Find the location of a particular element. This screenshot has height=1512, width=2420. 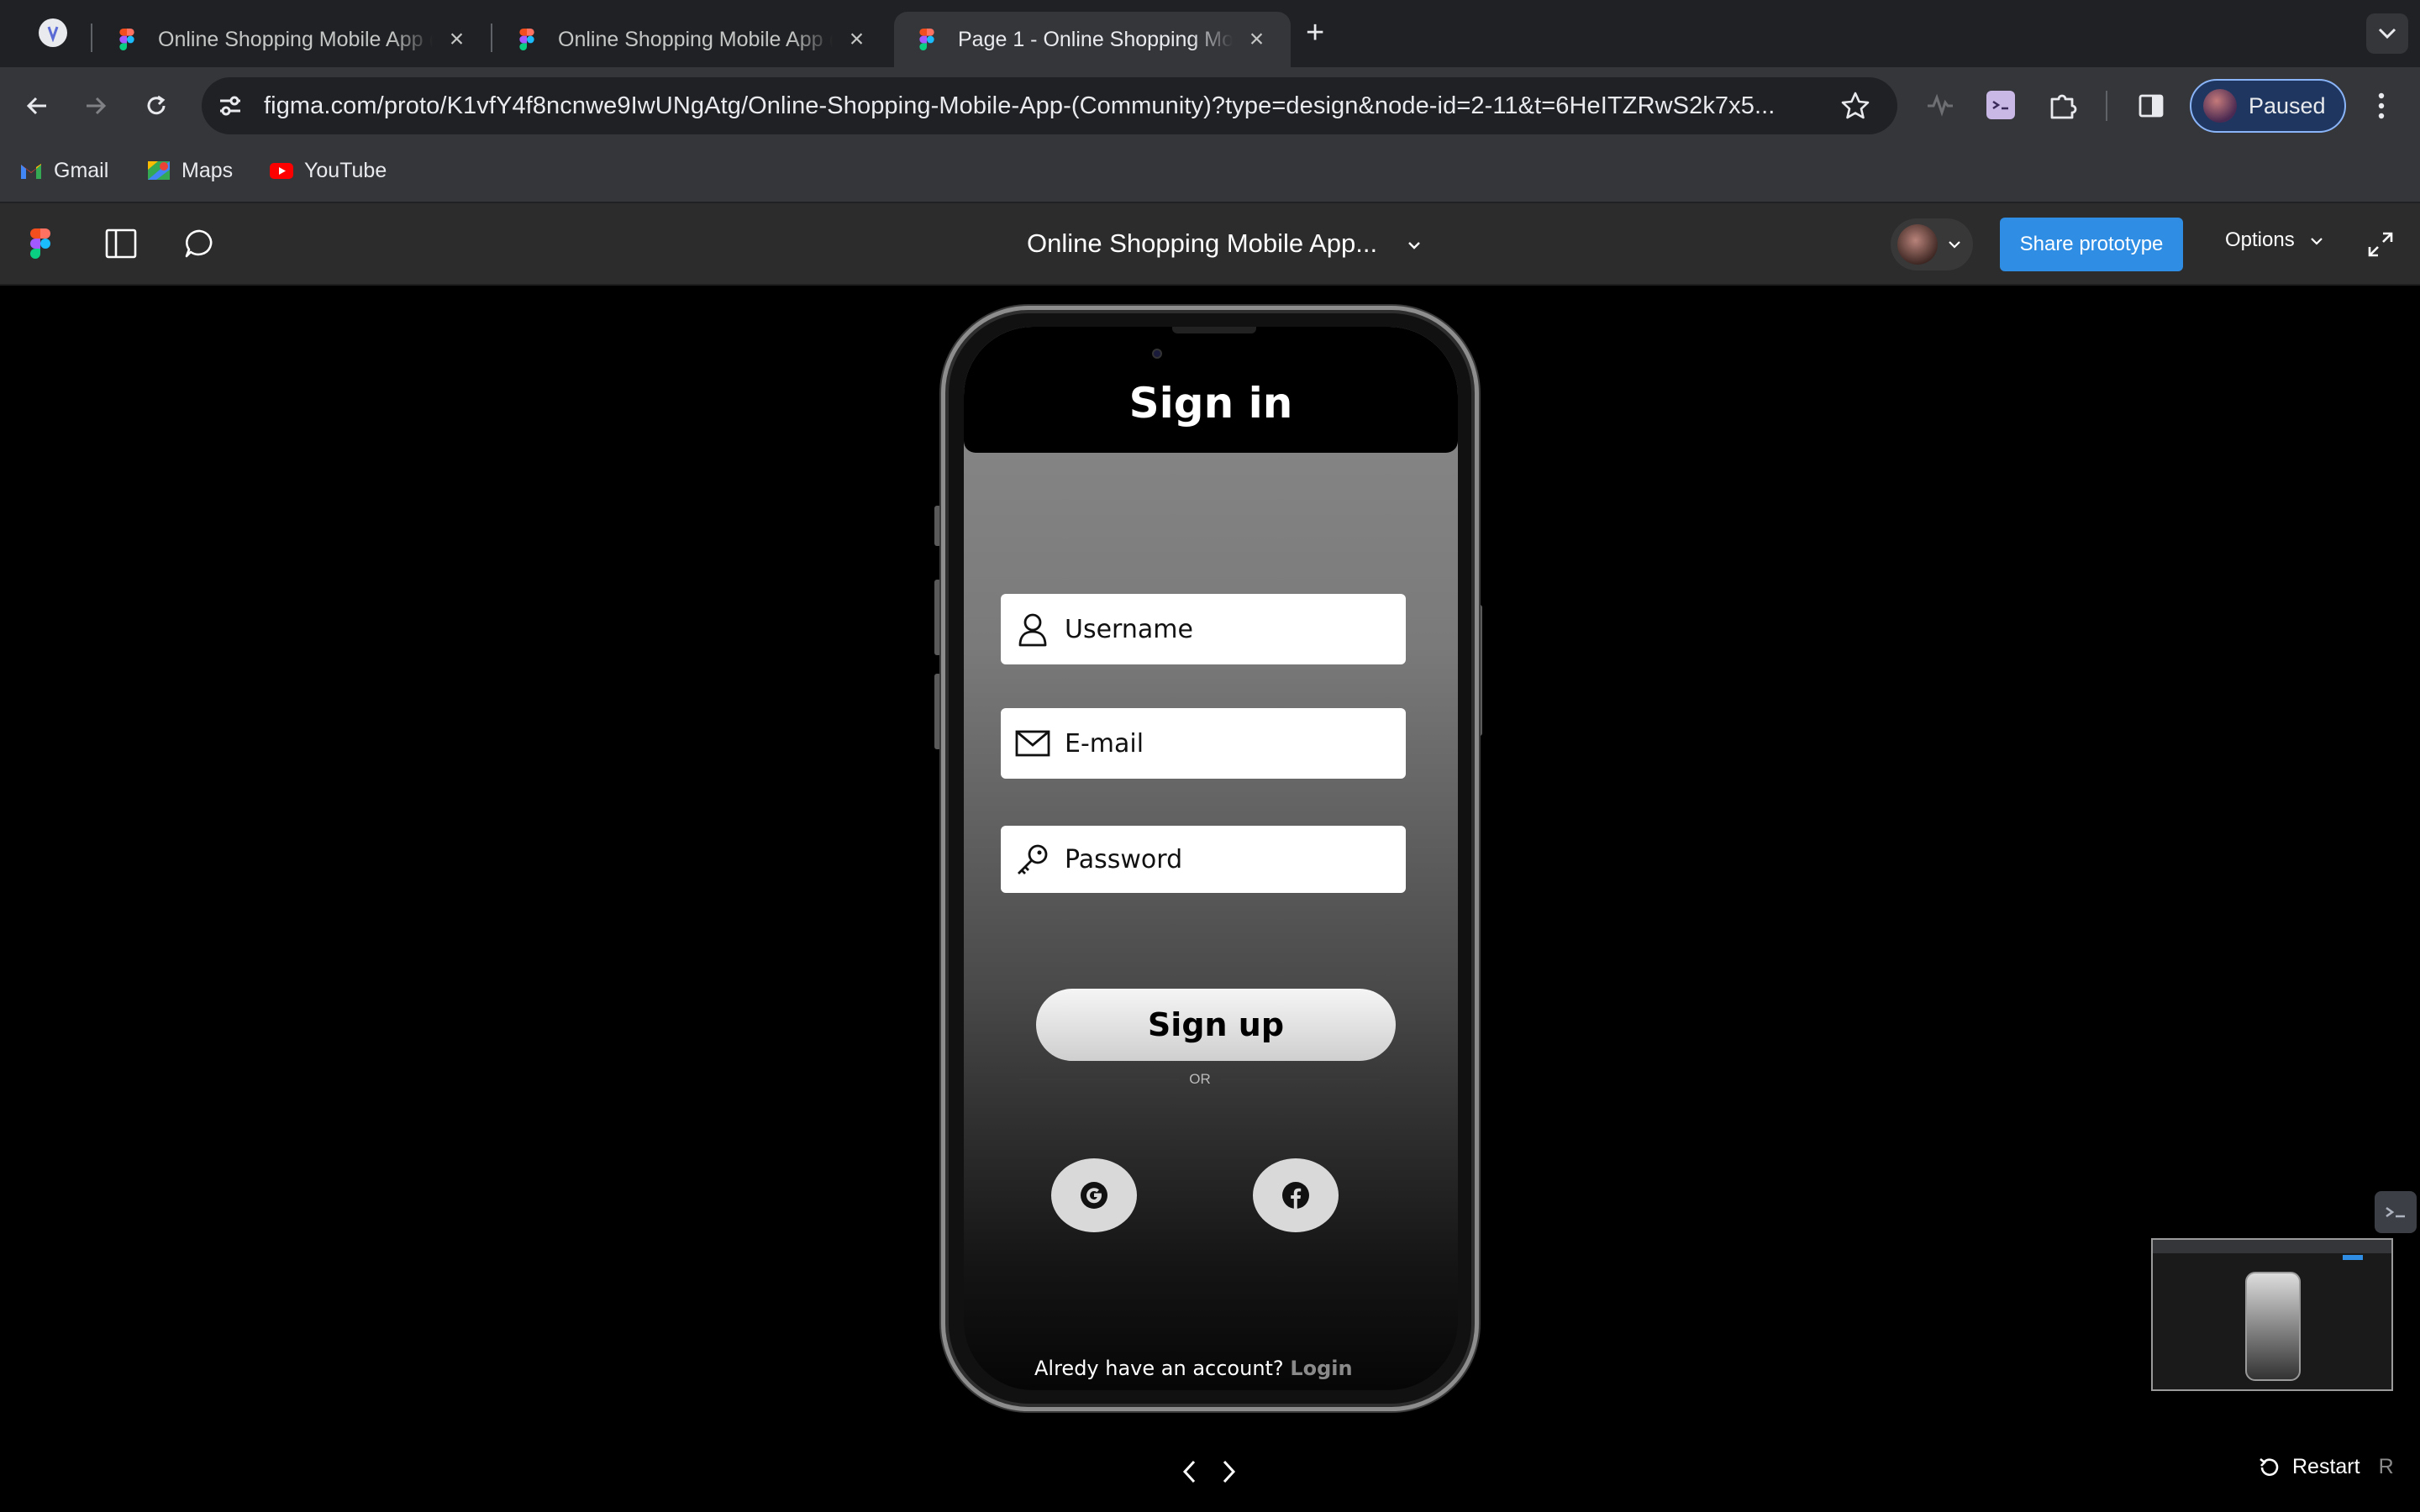

bookmark-star-icon is located at coordinates (1855, 108).